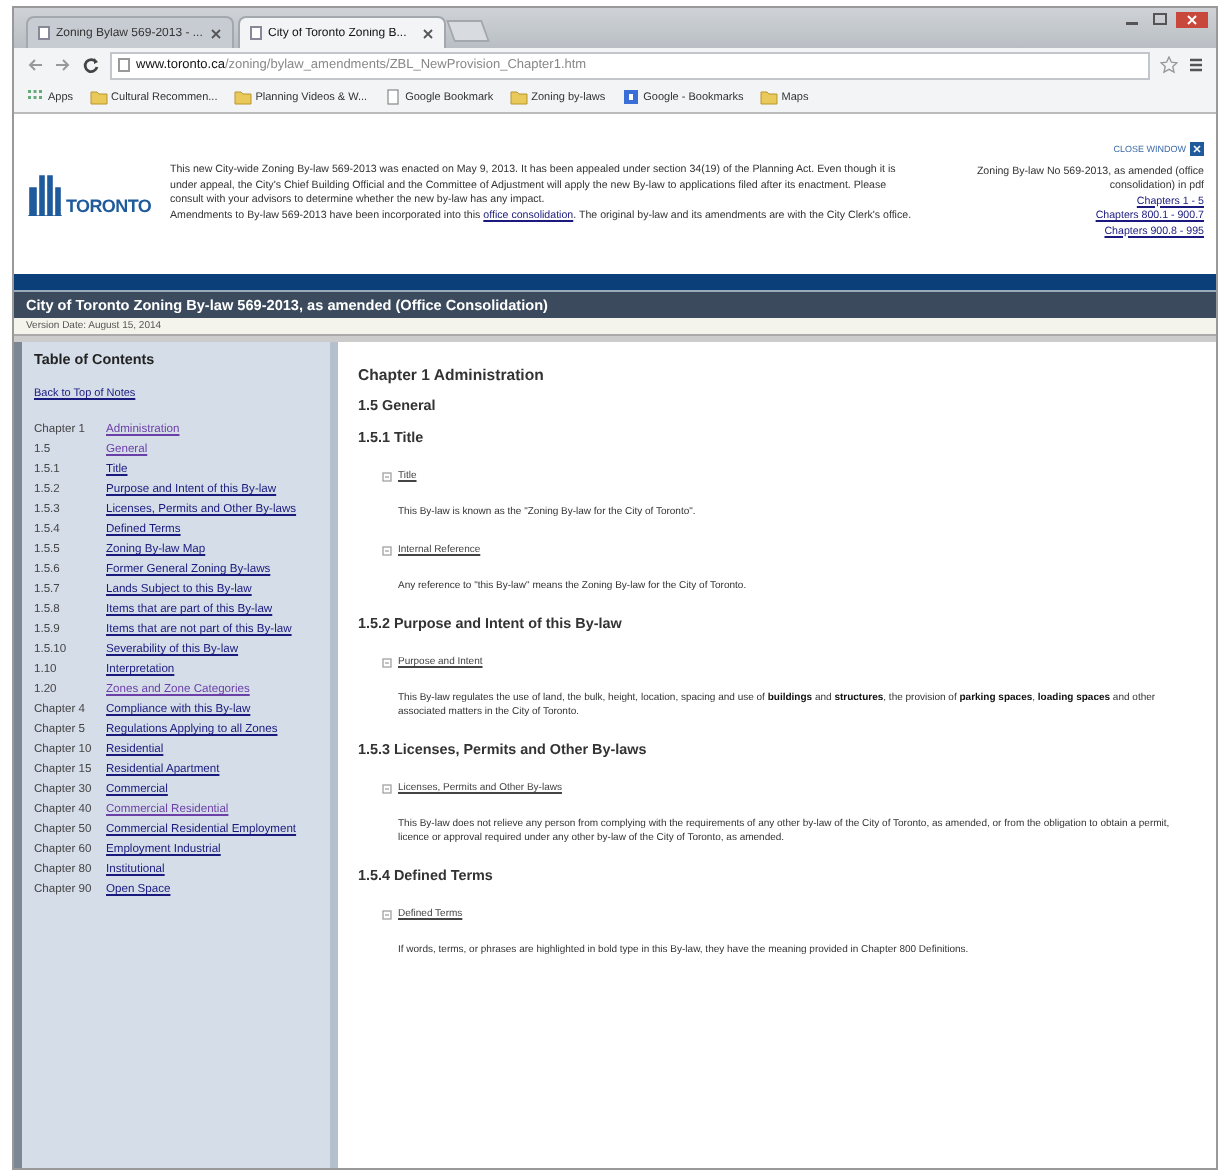 The height and width of the screenshot is (1172, 1226). Describe the element at coordinates (1196, 65) in the screenshot. I see `menu-icon` at that location.